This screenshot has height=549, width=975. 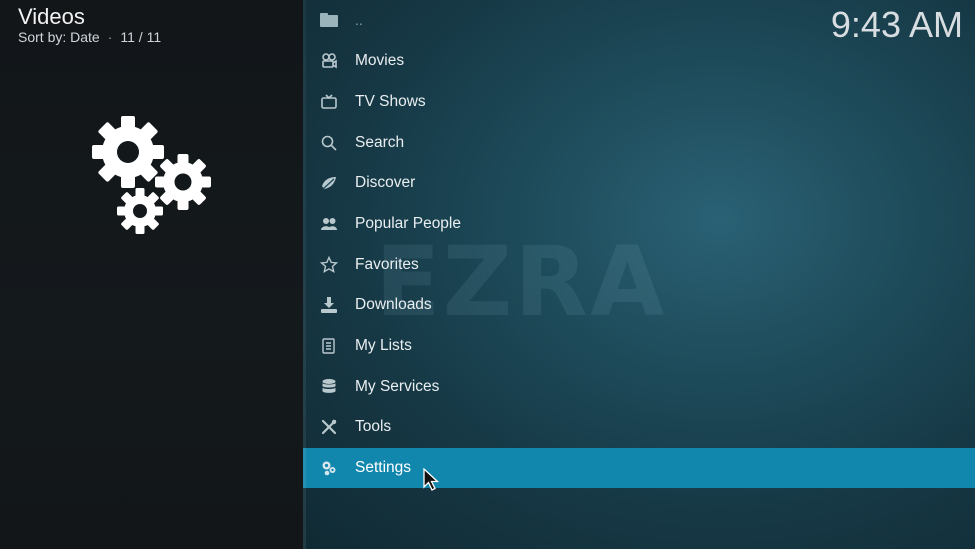 What do you see at coordinates (387, 264) in the screenshot?
I see `menu-item-label: Favorites` at bounding box center [387, 264].